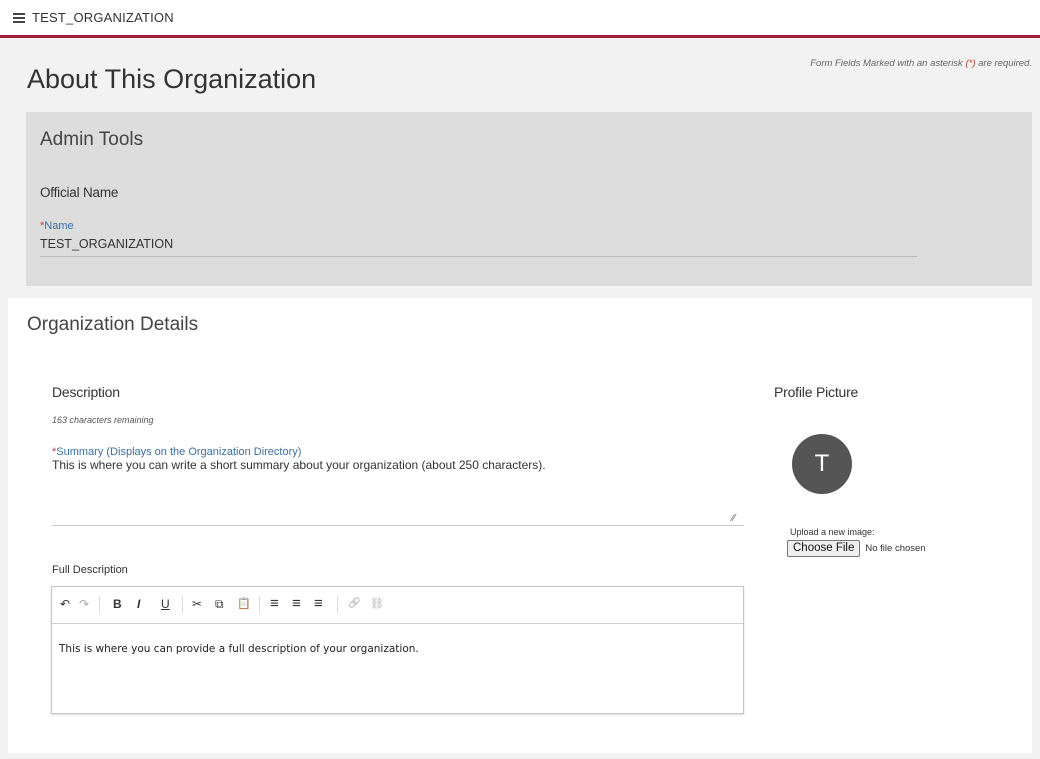  I want to click on required-note-prefix: Form Fields Marked with an asterisk, so click(888, 63).